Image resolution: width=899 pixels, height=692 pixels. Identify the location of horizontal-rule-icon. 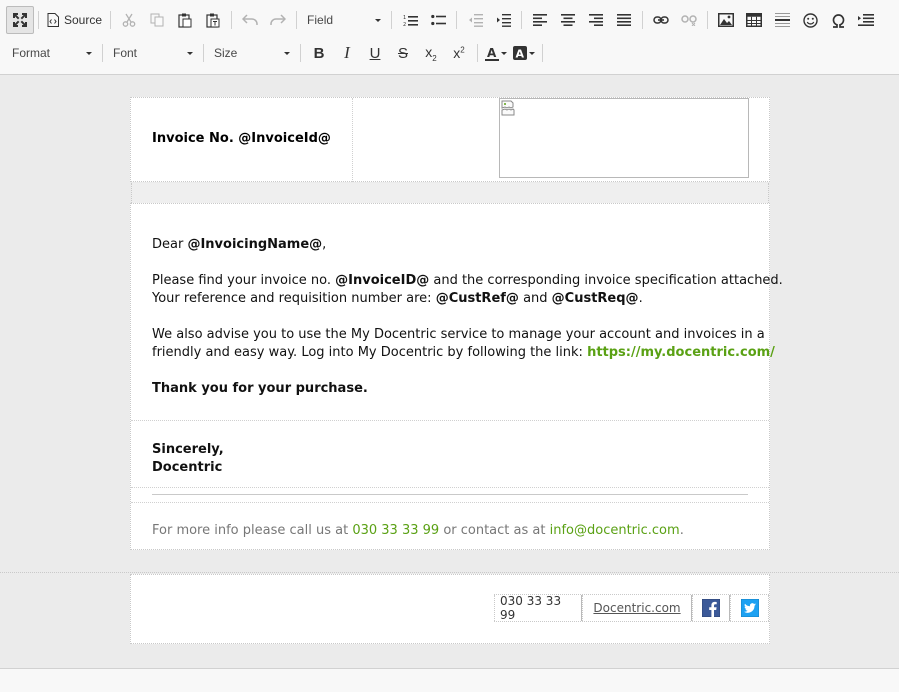
(782, 20).